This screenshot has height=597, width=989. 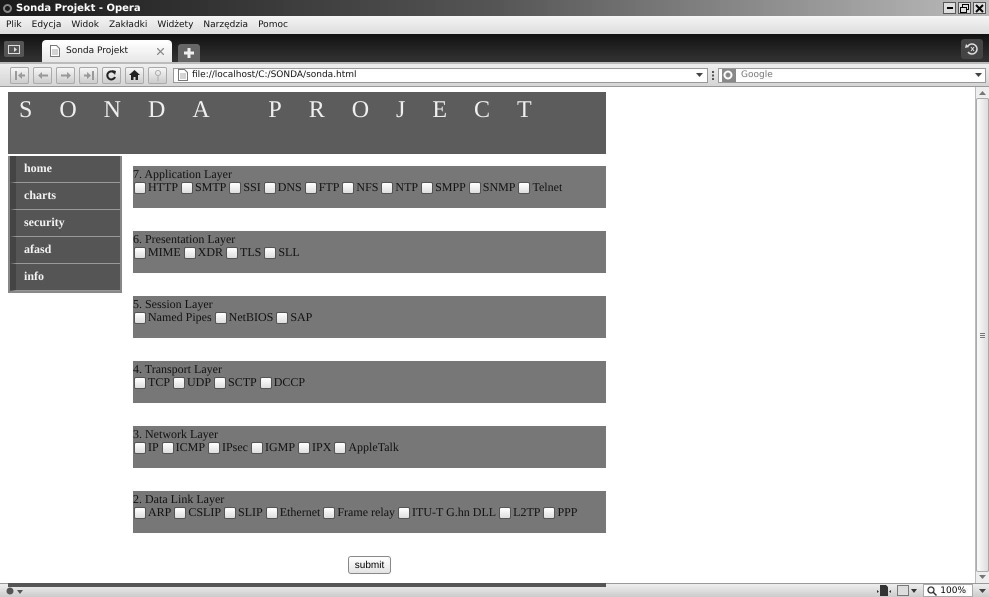 What do you see at coordinates (65, 277) in the screenshot?
I see `nav-link: info` at bounding box center [65, 277].